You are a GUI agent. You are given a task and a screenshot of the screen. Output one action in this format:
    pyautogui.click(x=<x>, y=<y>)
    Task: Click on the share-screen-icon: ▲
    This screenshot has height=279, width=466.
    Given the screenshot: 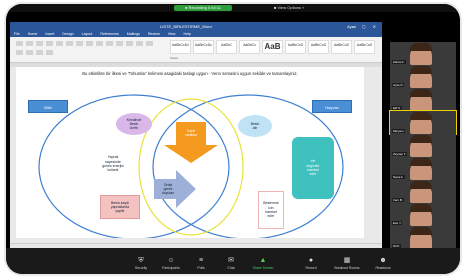 What is the action you would take?
    pyautogui.click(x=263, y=260)
    